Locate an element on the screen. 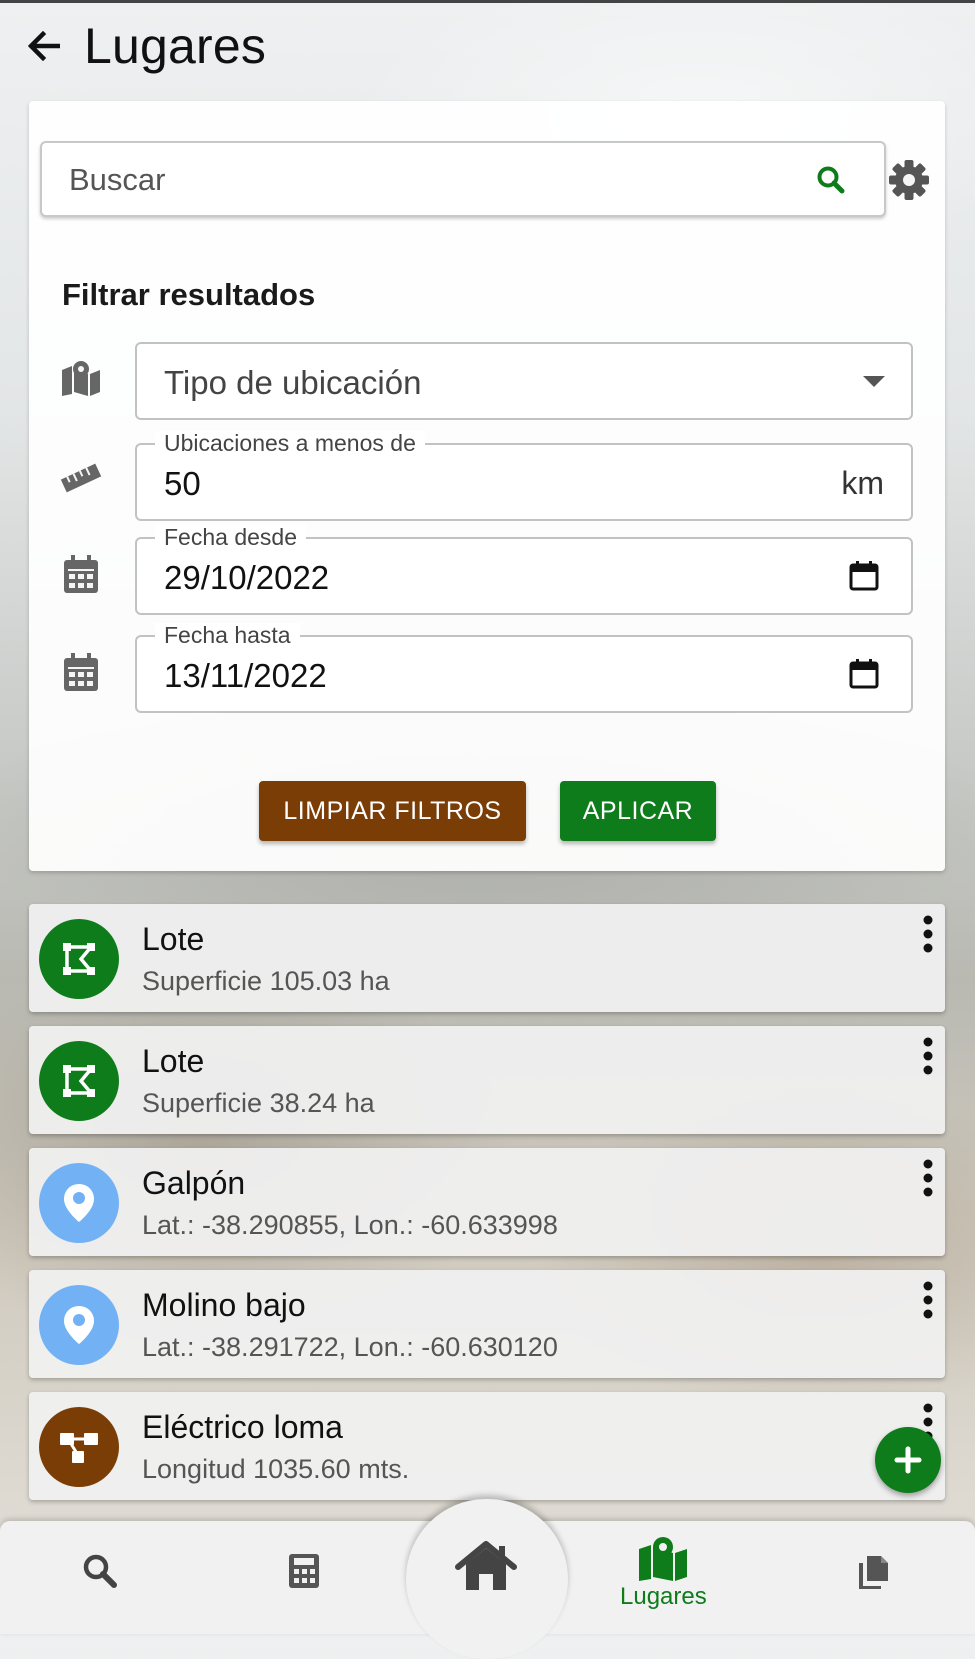  nav-lugares: Lugares is located at coordinates (663, 1573).